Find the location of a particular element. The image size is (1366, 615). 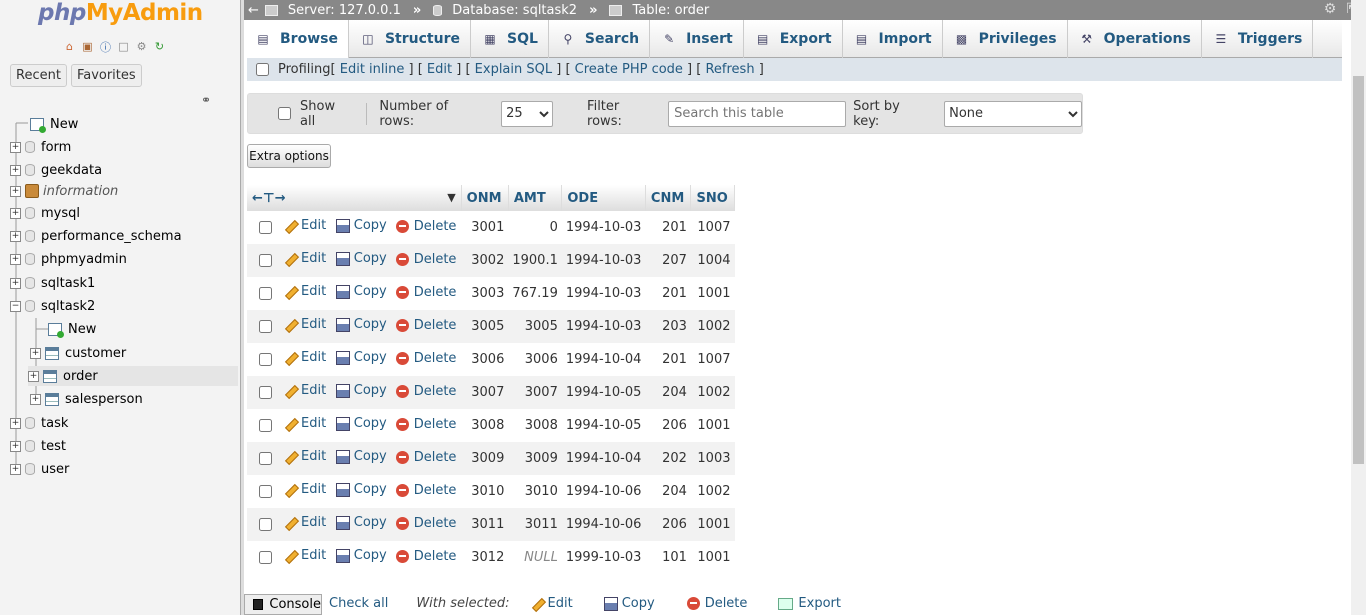

cell-onm: 3012 is located at coordinates (485, 557).